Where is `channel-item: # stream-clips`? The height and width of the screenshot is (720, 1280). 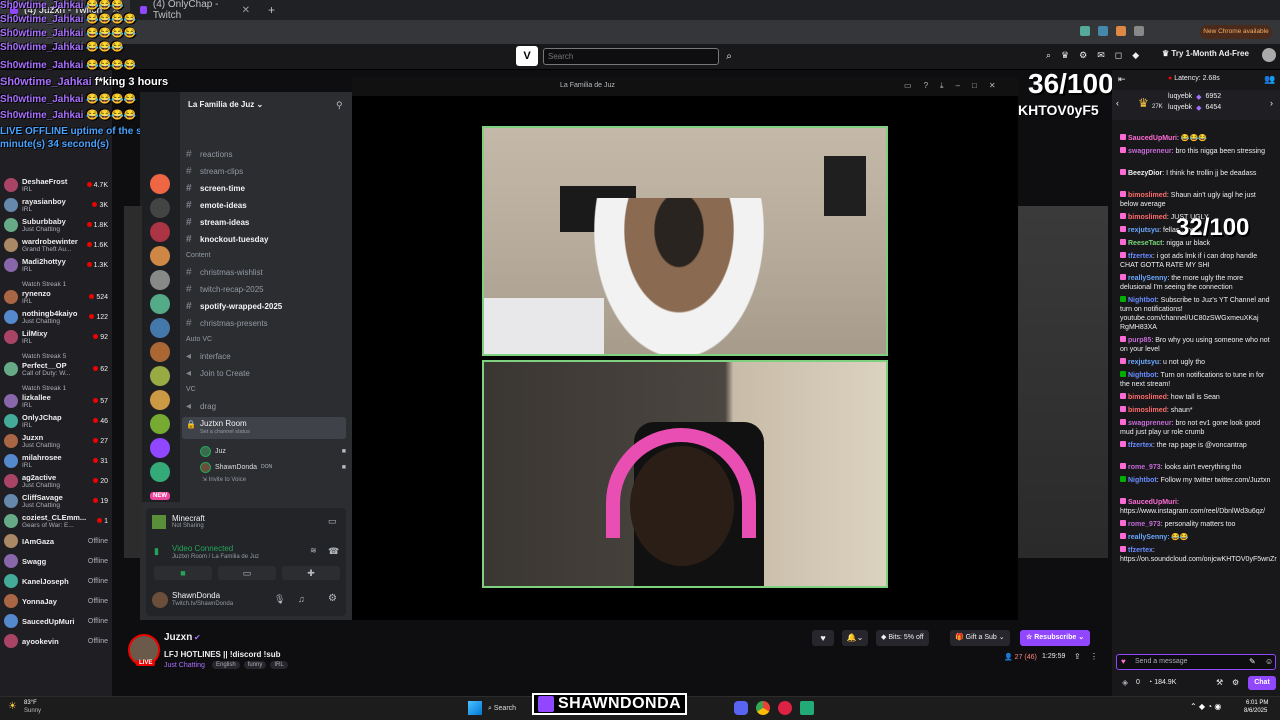 channel-item: # stream-clips is located at coordinates (266, 171).